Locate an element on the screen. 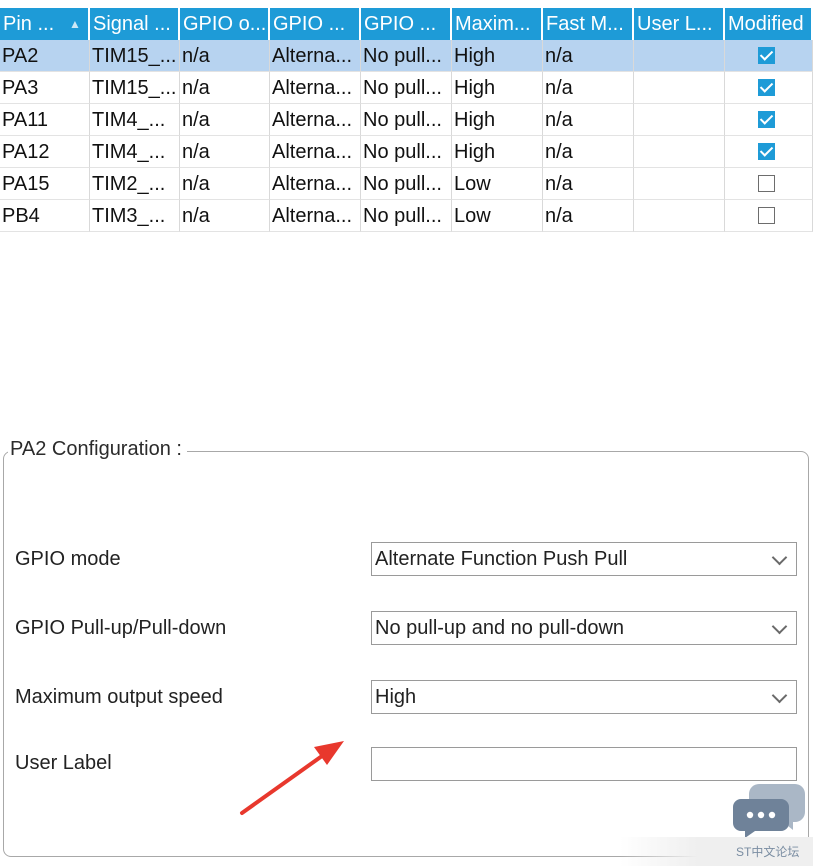  annotation-arrow-icon is located at coordinates (292, 778).